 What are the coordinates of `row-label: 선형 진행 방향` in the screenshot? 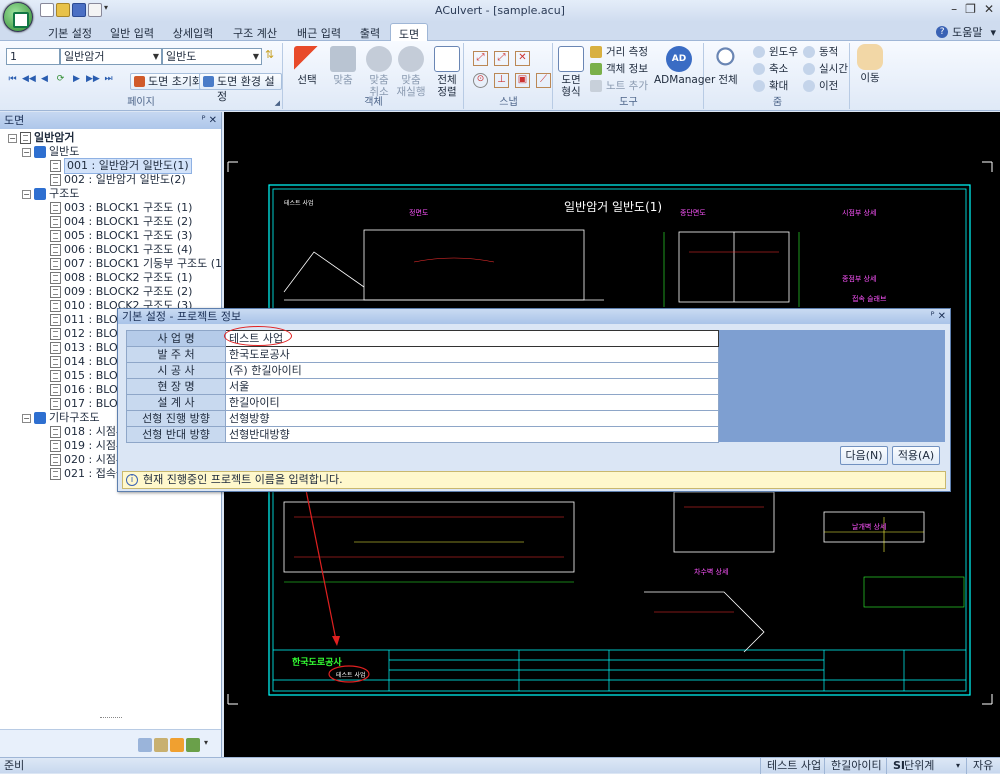 It's located at (176, 418).